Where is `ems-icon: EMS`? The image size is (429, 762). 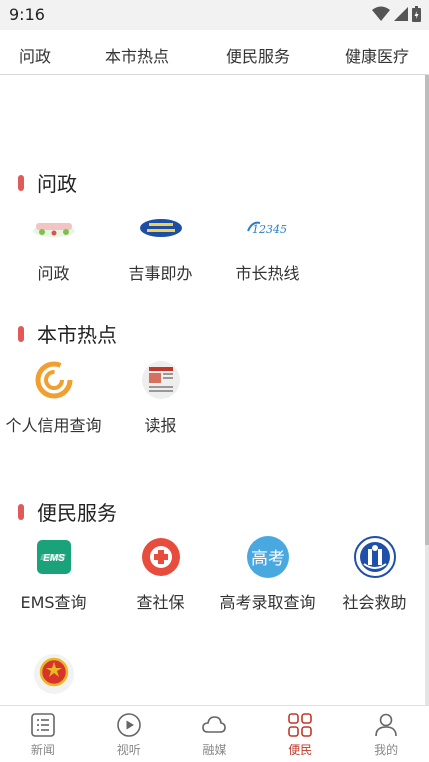
ems-icon: EMS is located at coordinates (54, 557).